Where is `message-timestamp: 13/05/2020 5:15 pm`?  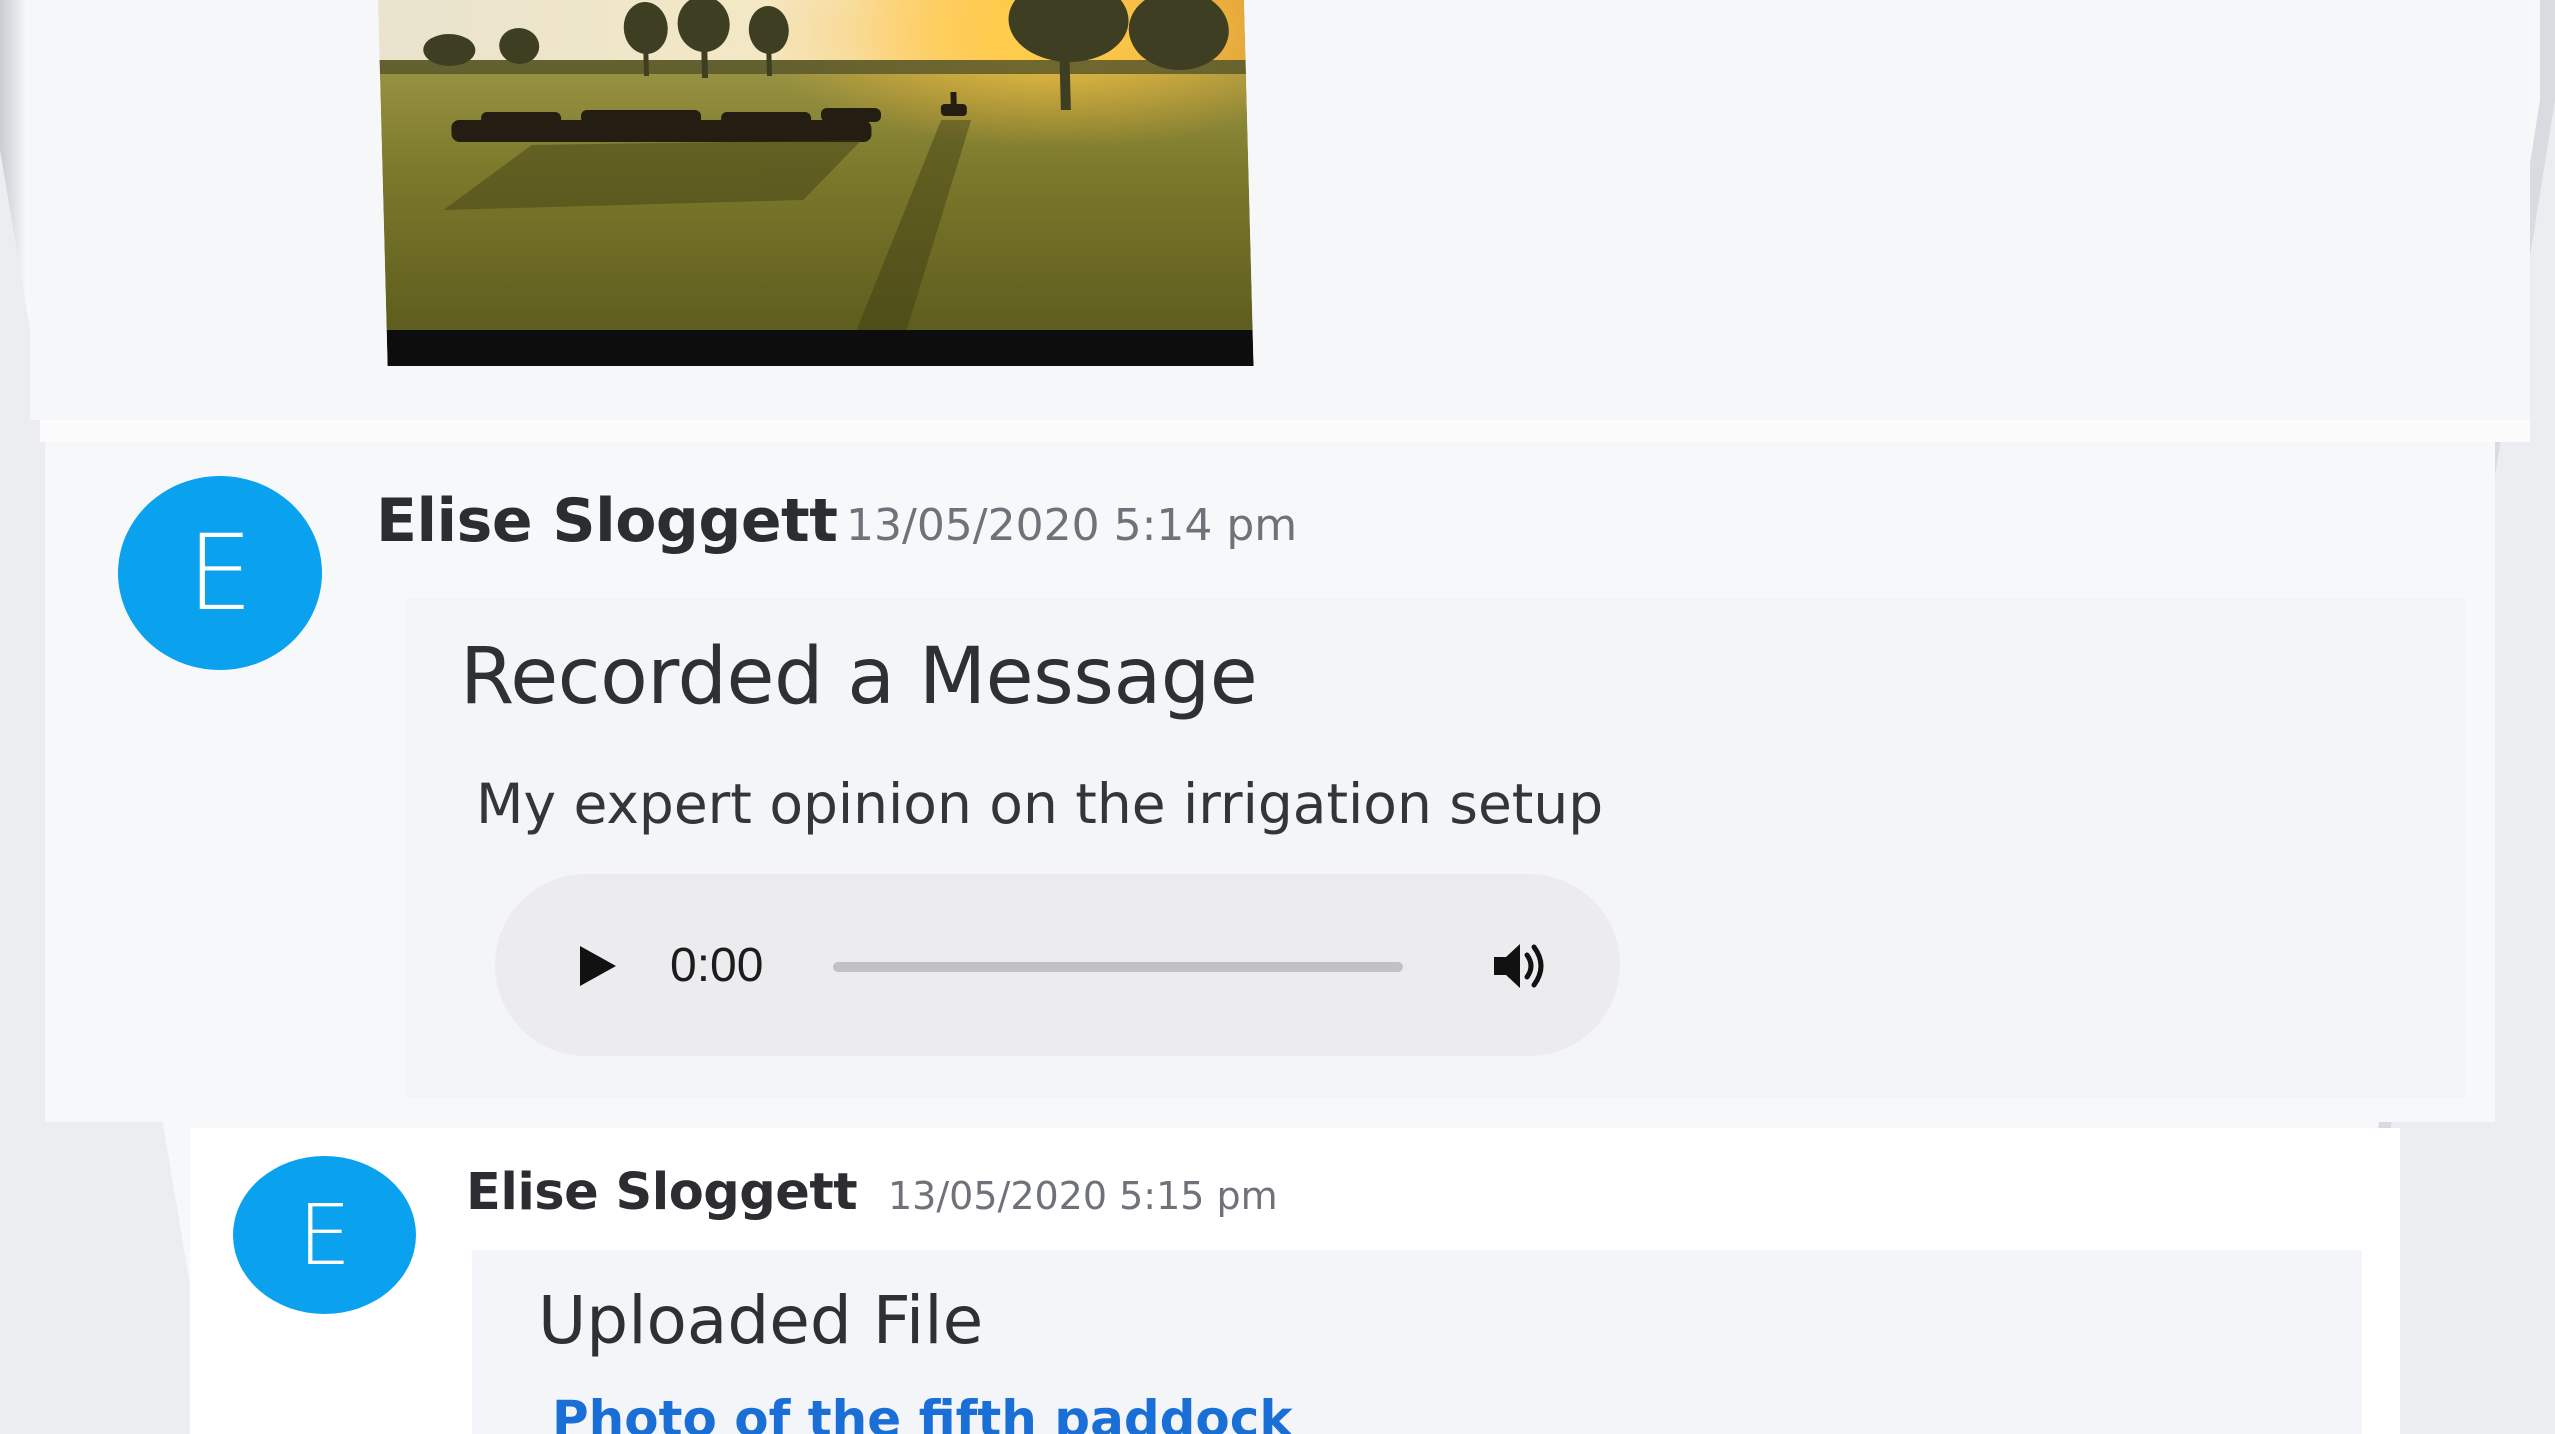 message-timestamp: 13/05/2020 5:15 pm is located at coordinates (1083, 1196).